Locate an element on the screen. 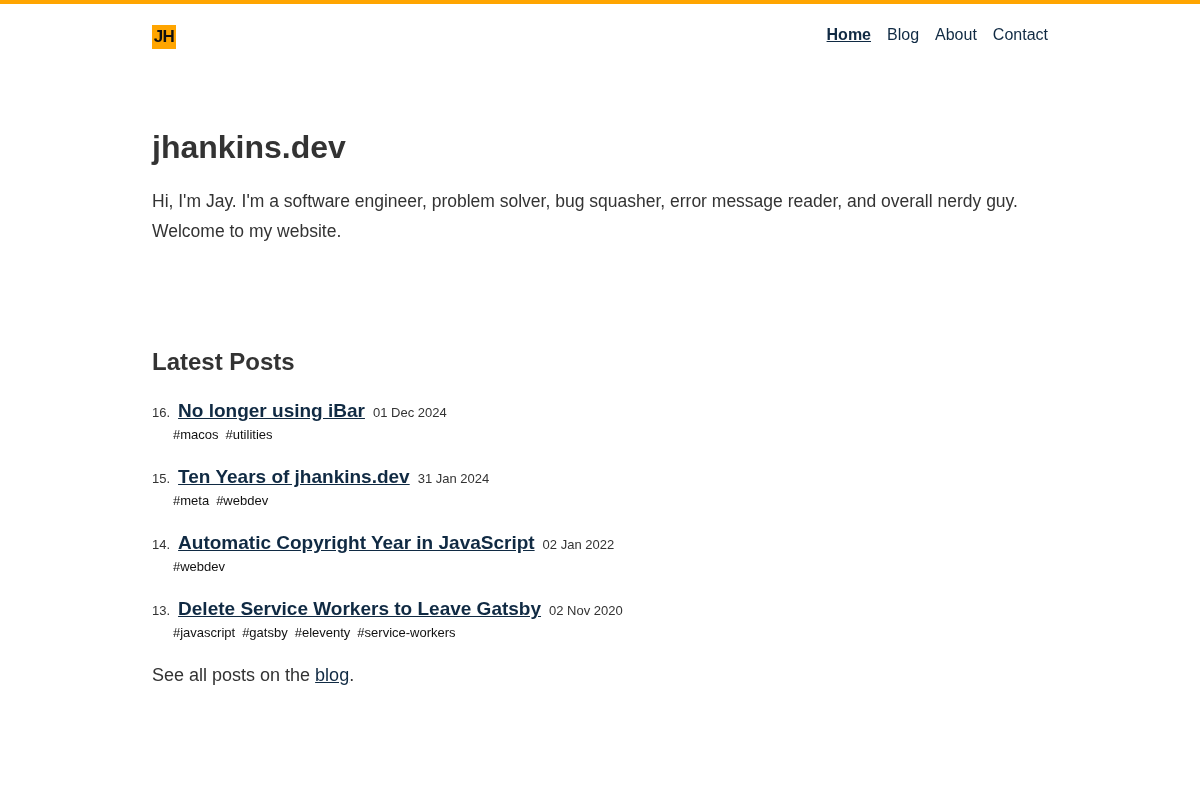  post-date: 02 Nov 2020 is located at coordinates (586, 610).